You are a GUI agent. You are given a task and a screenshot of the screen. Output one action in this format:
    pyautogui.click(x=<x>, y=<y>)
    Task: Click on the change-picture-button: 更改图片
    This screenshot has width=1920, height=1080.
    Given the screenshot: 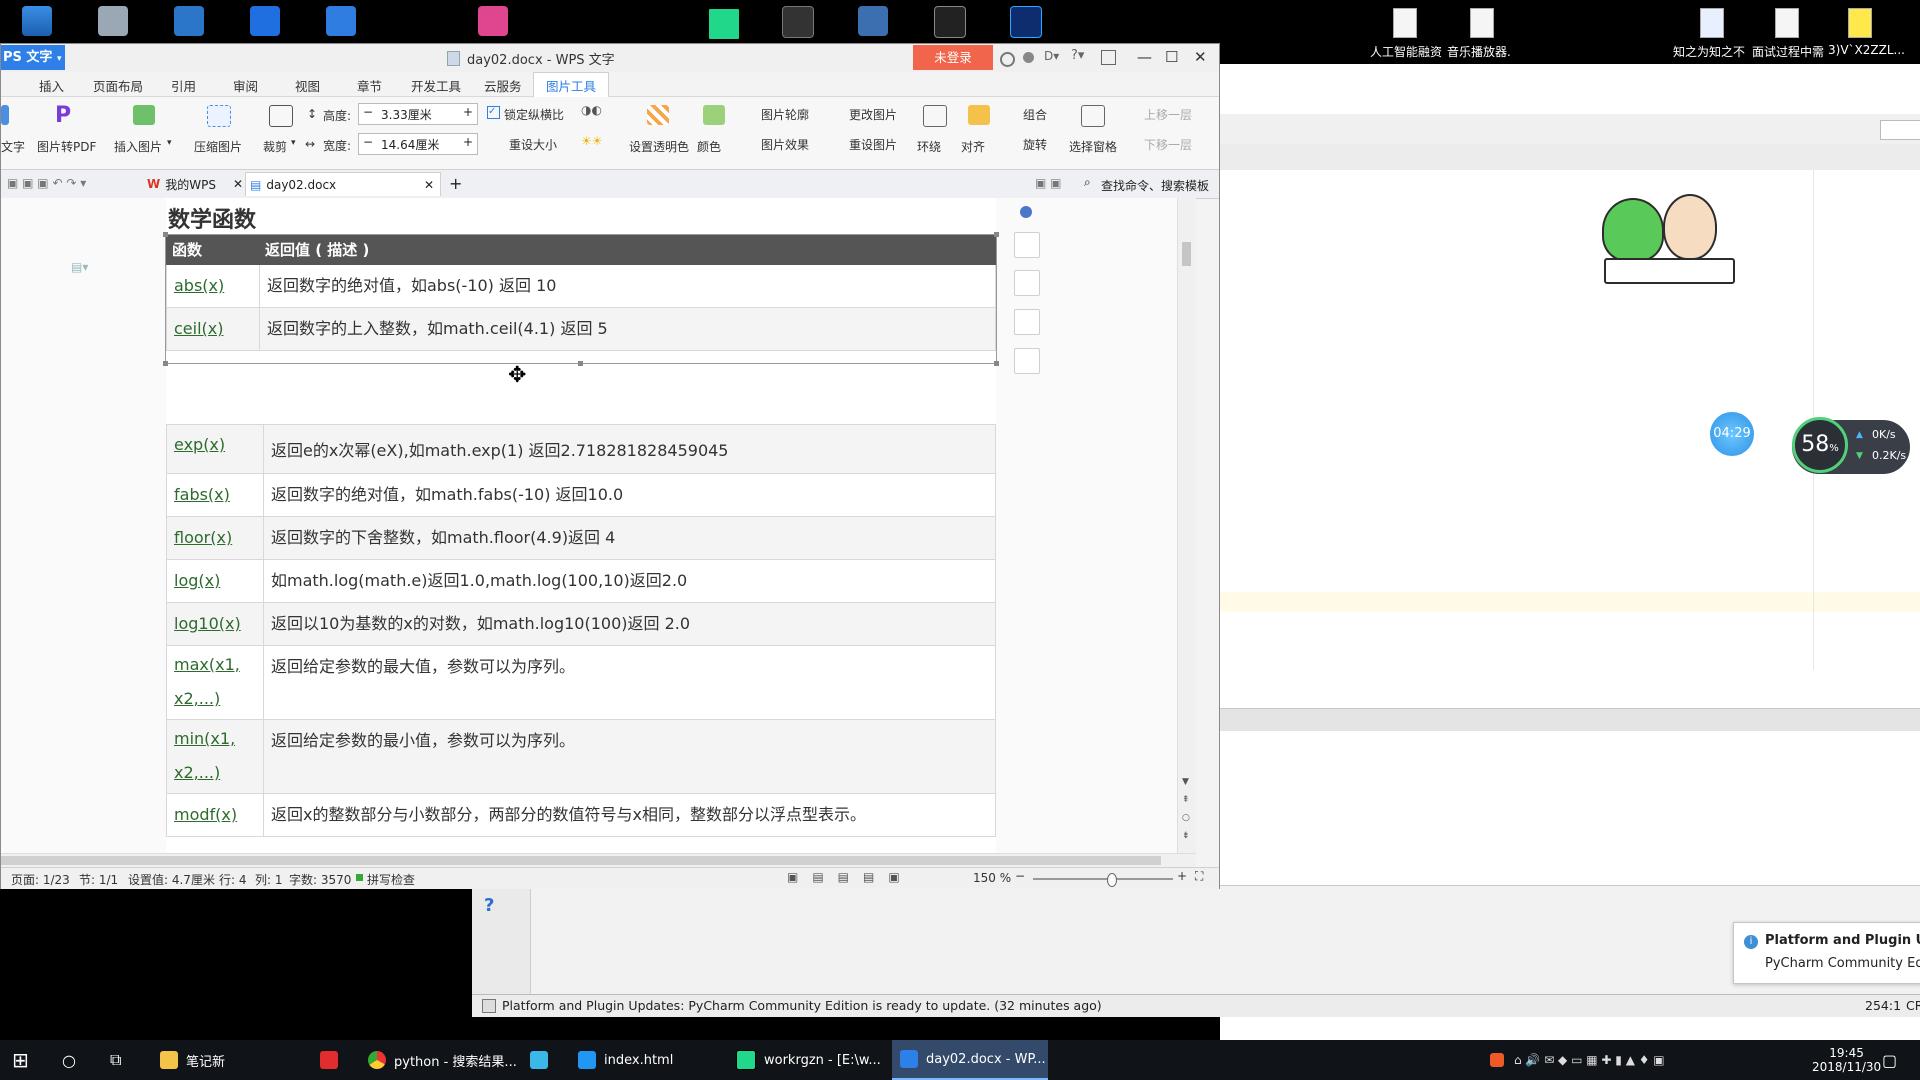 What is the action you would take?
    pyautogui.click(x=873, y=114)
    